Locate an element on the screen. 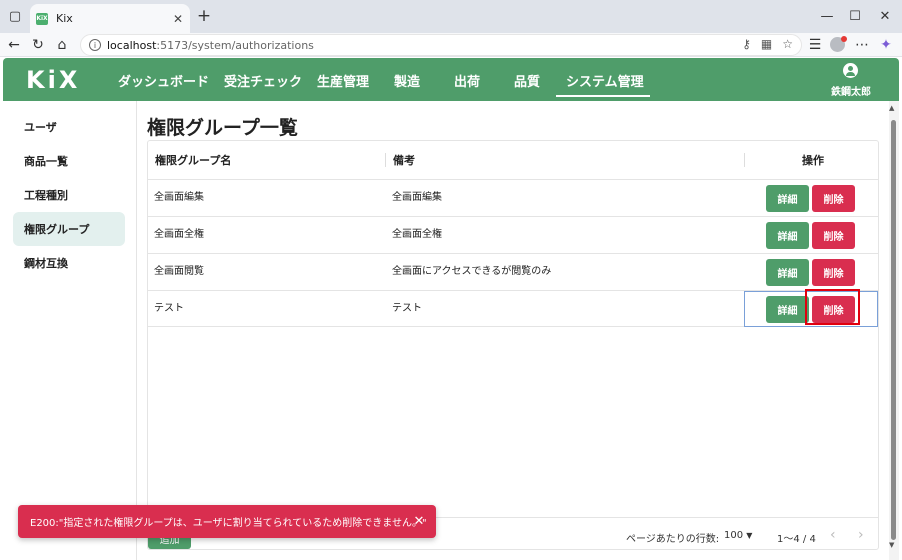  table-row: 全画面全権 全画面全権 詳細 削除 is located at coordinates (513, 234).